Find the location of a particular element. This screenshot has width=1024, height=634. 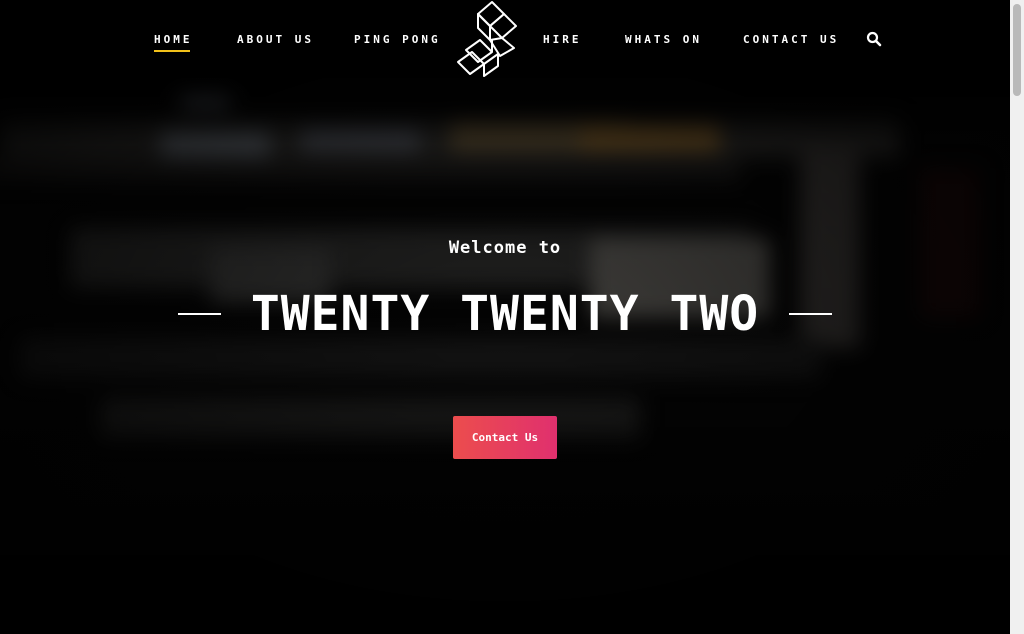

hero-title: TWENTY TWENTY TWO is located at coordinates (505, 314).